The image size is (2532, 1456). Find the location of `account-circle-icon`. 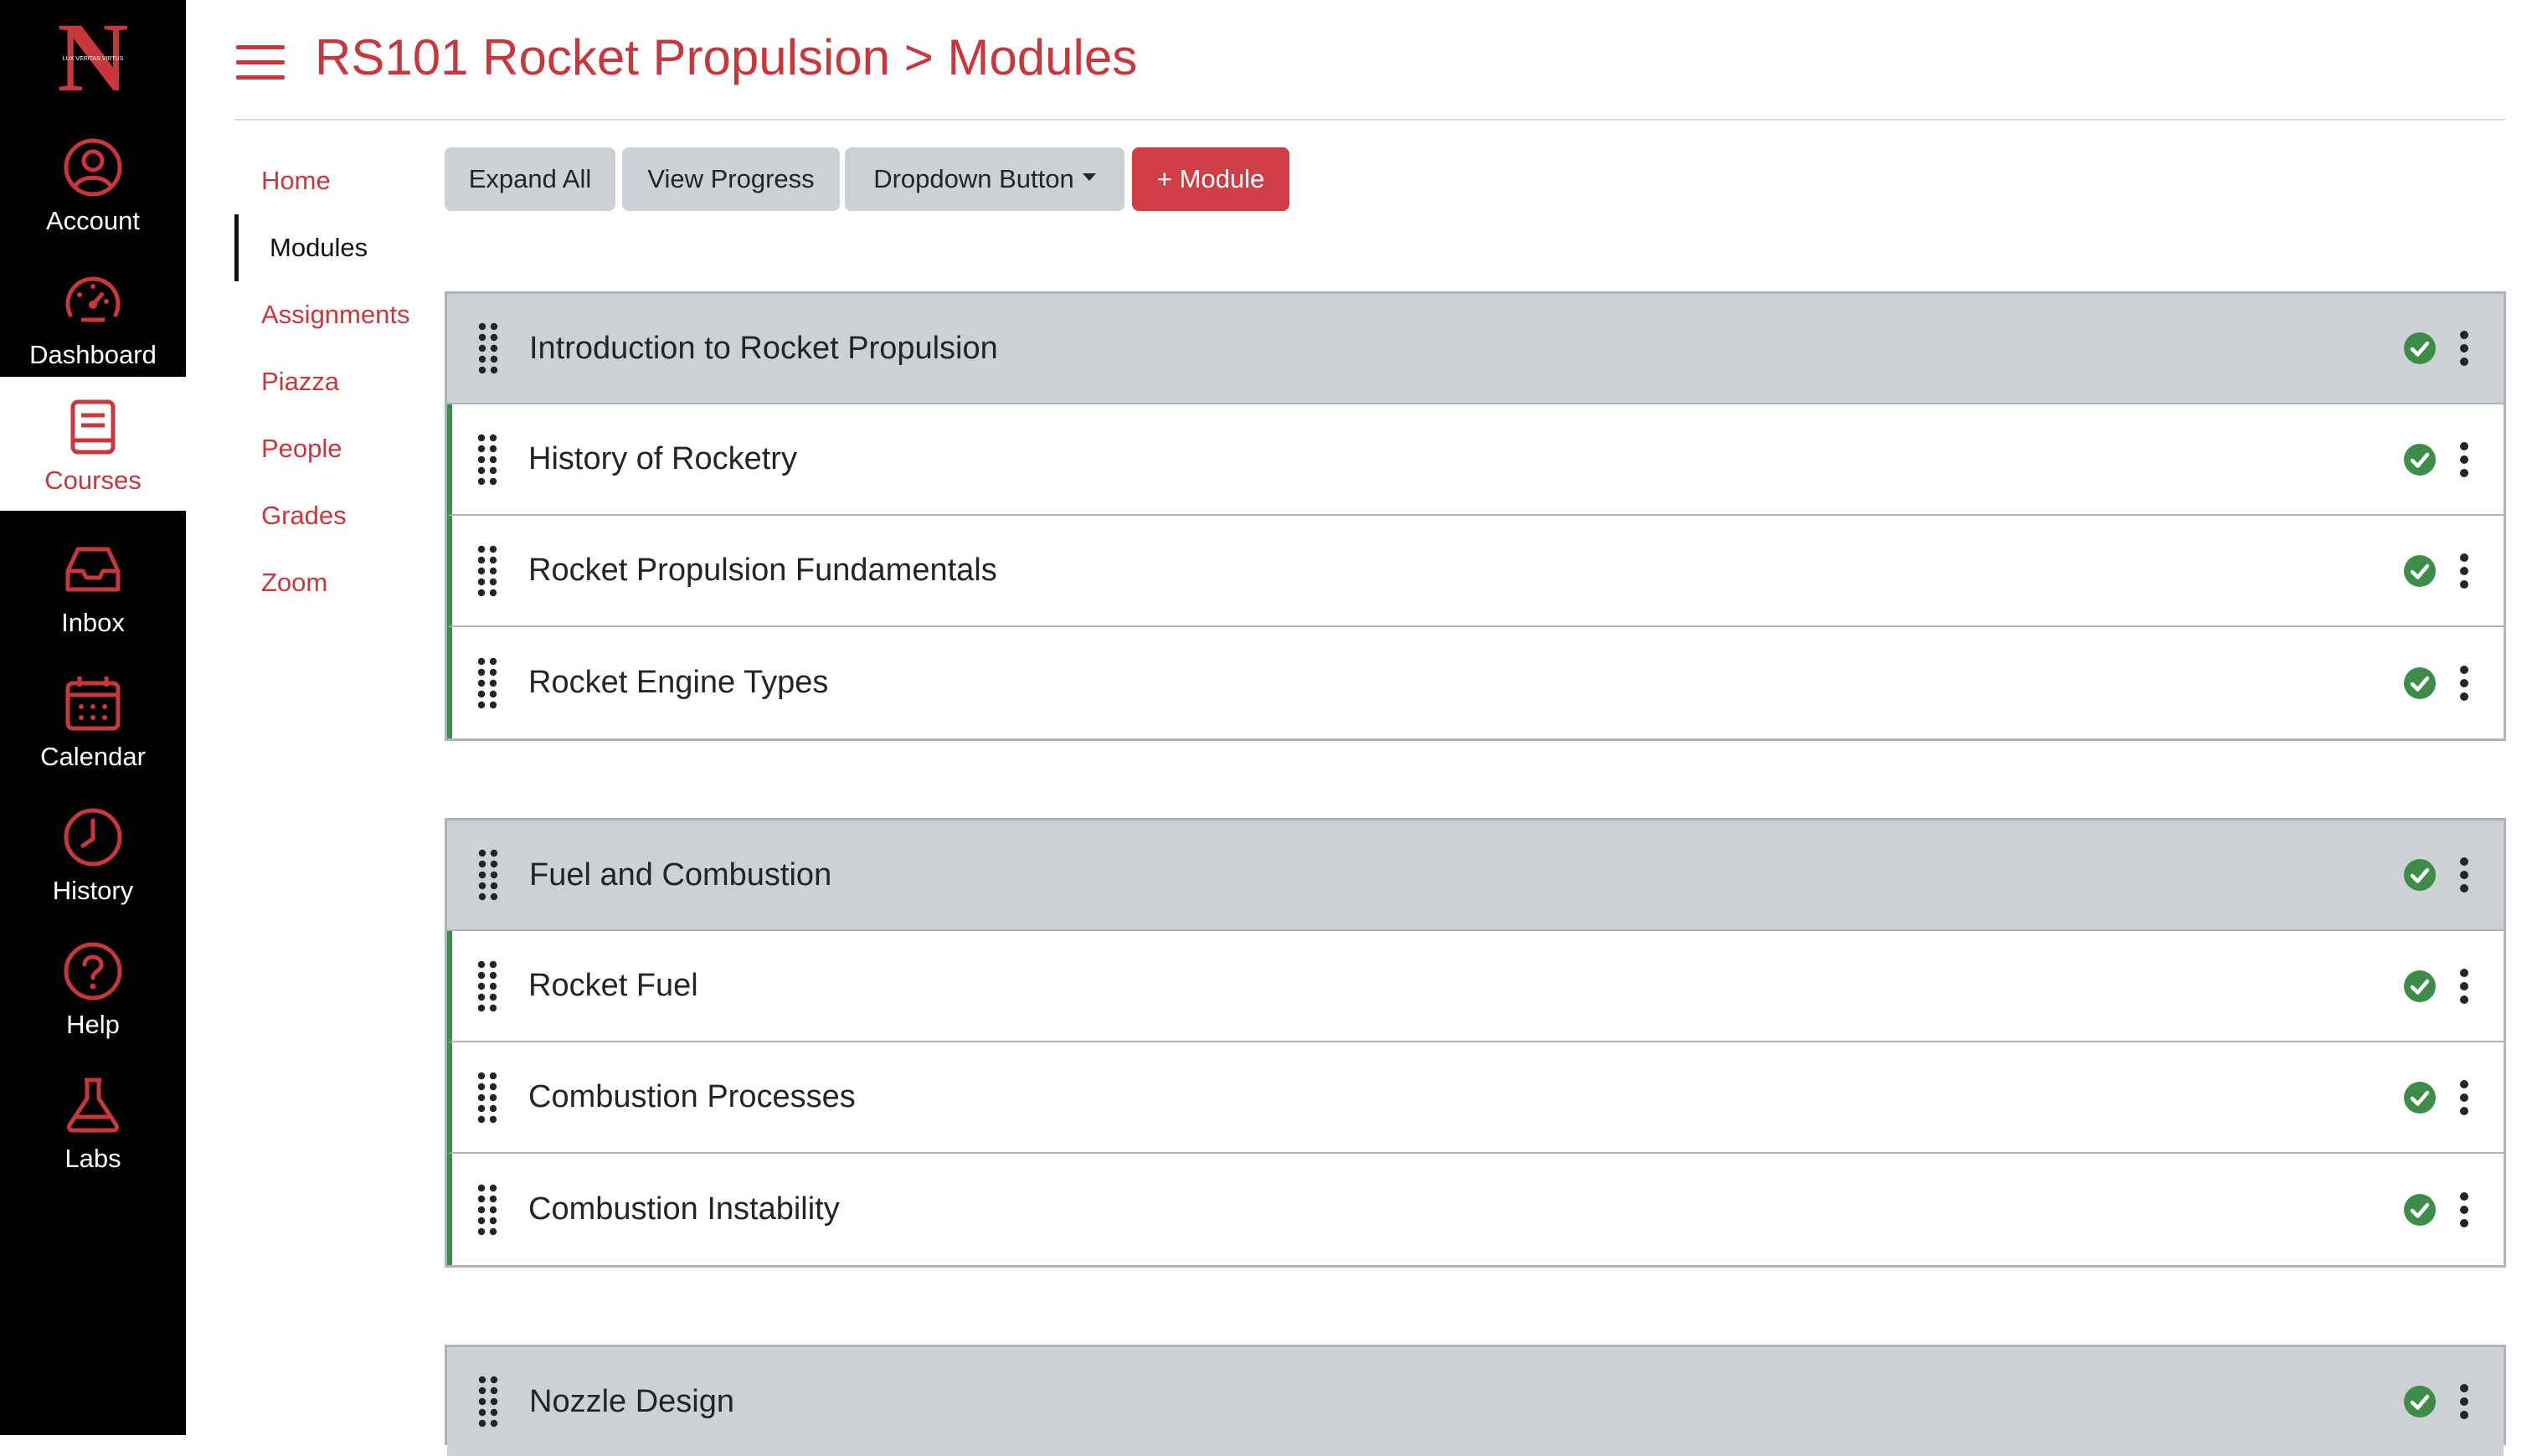

account-circle-icon is located at coordinates (93, 167).